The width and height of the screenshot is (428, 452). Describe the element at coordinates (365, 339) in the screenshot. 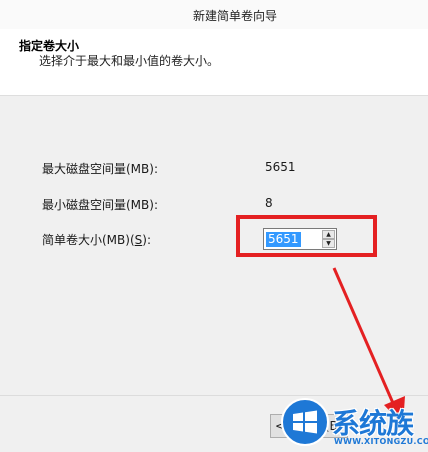

I see `arrow-shaft` at that location.